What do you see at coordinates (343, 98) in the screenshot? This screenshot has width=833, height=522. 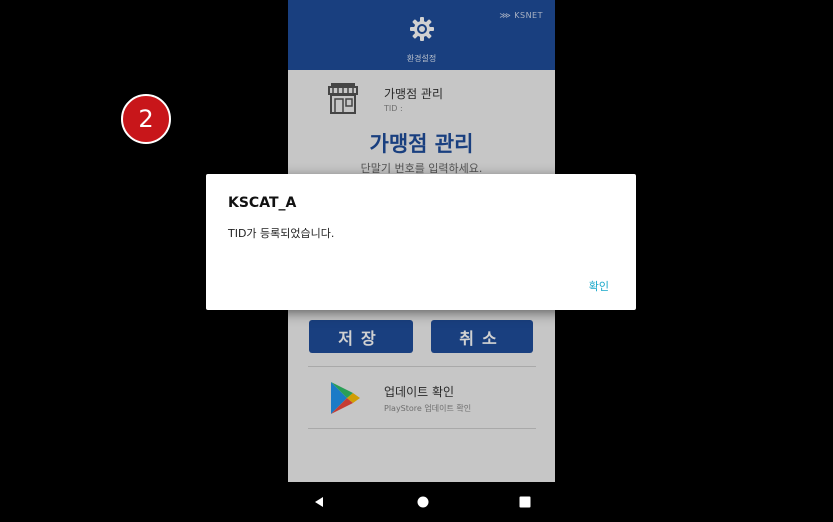 I see `store-icon` at bounding box center [343, 98].